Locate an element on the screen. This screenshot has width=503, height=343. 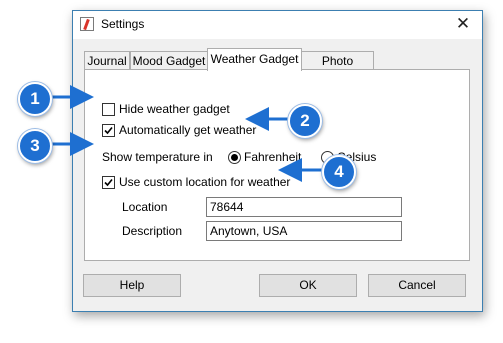
callout-badge-3: 3 is located at coordinates (35, 146).